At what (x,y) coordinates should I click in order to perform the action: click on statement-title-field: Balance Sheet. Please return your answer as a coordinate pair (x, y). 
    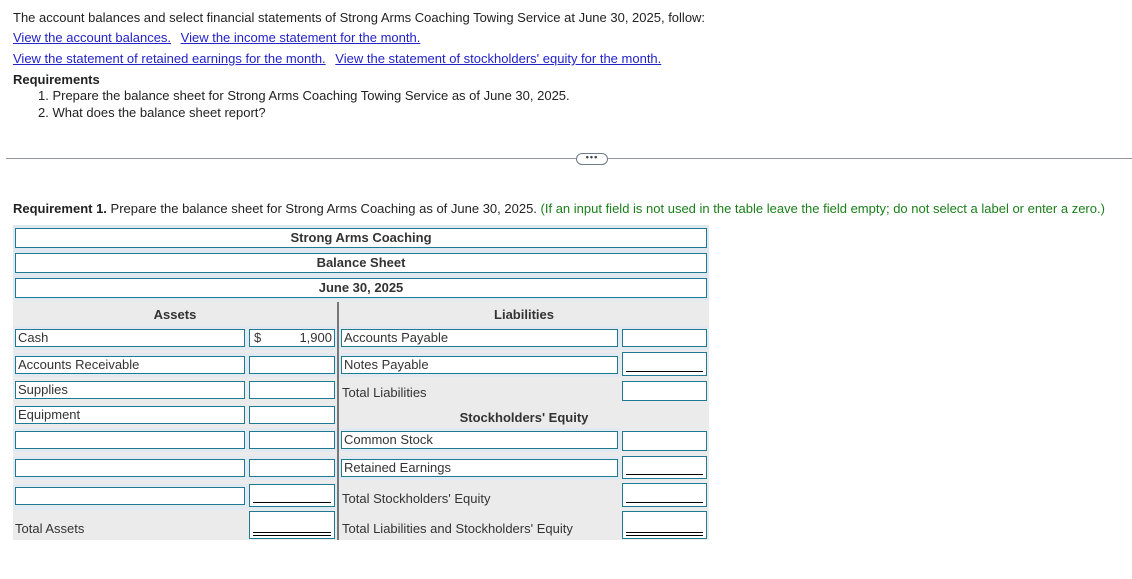
    Looking at the image, I should click on (361, 263).